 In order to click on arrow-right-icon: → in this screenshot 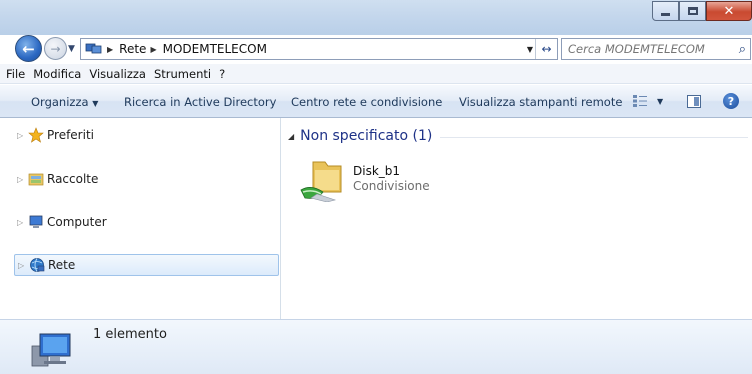, I will do `click(55, 48)`.